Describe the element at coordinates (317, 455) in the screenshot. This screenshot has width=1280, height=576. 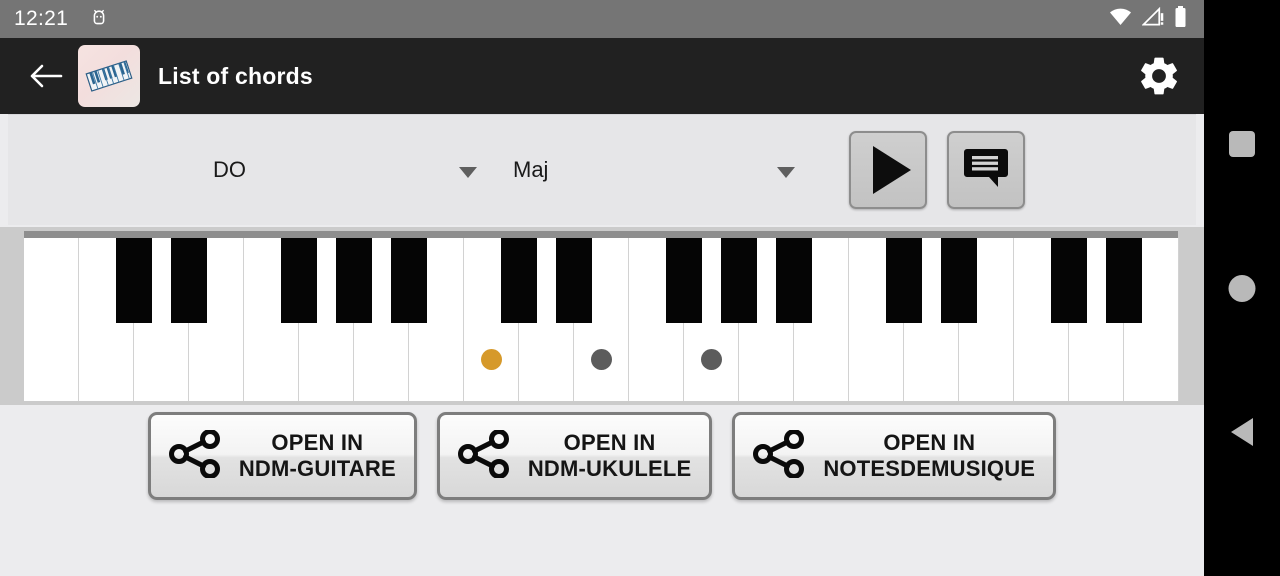
I see `open-in-button-label: OPEN IN NDM-GUITARE` at that location.